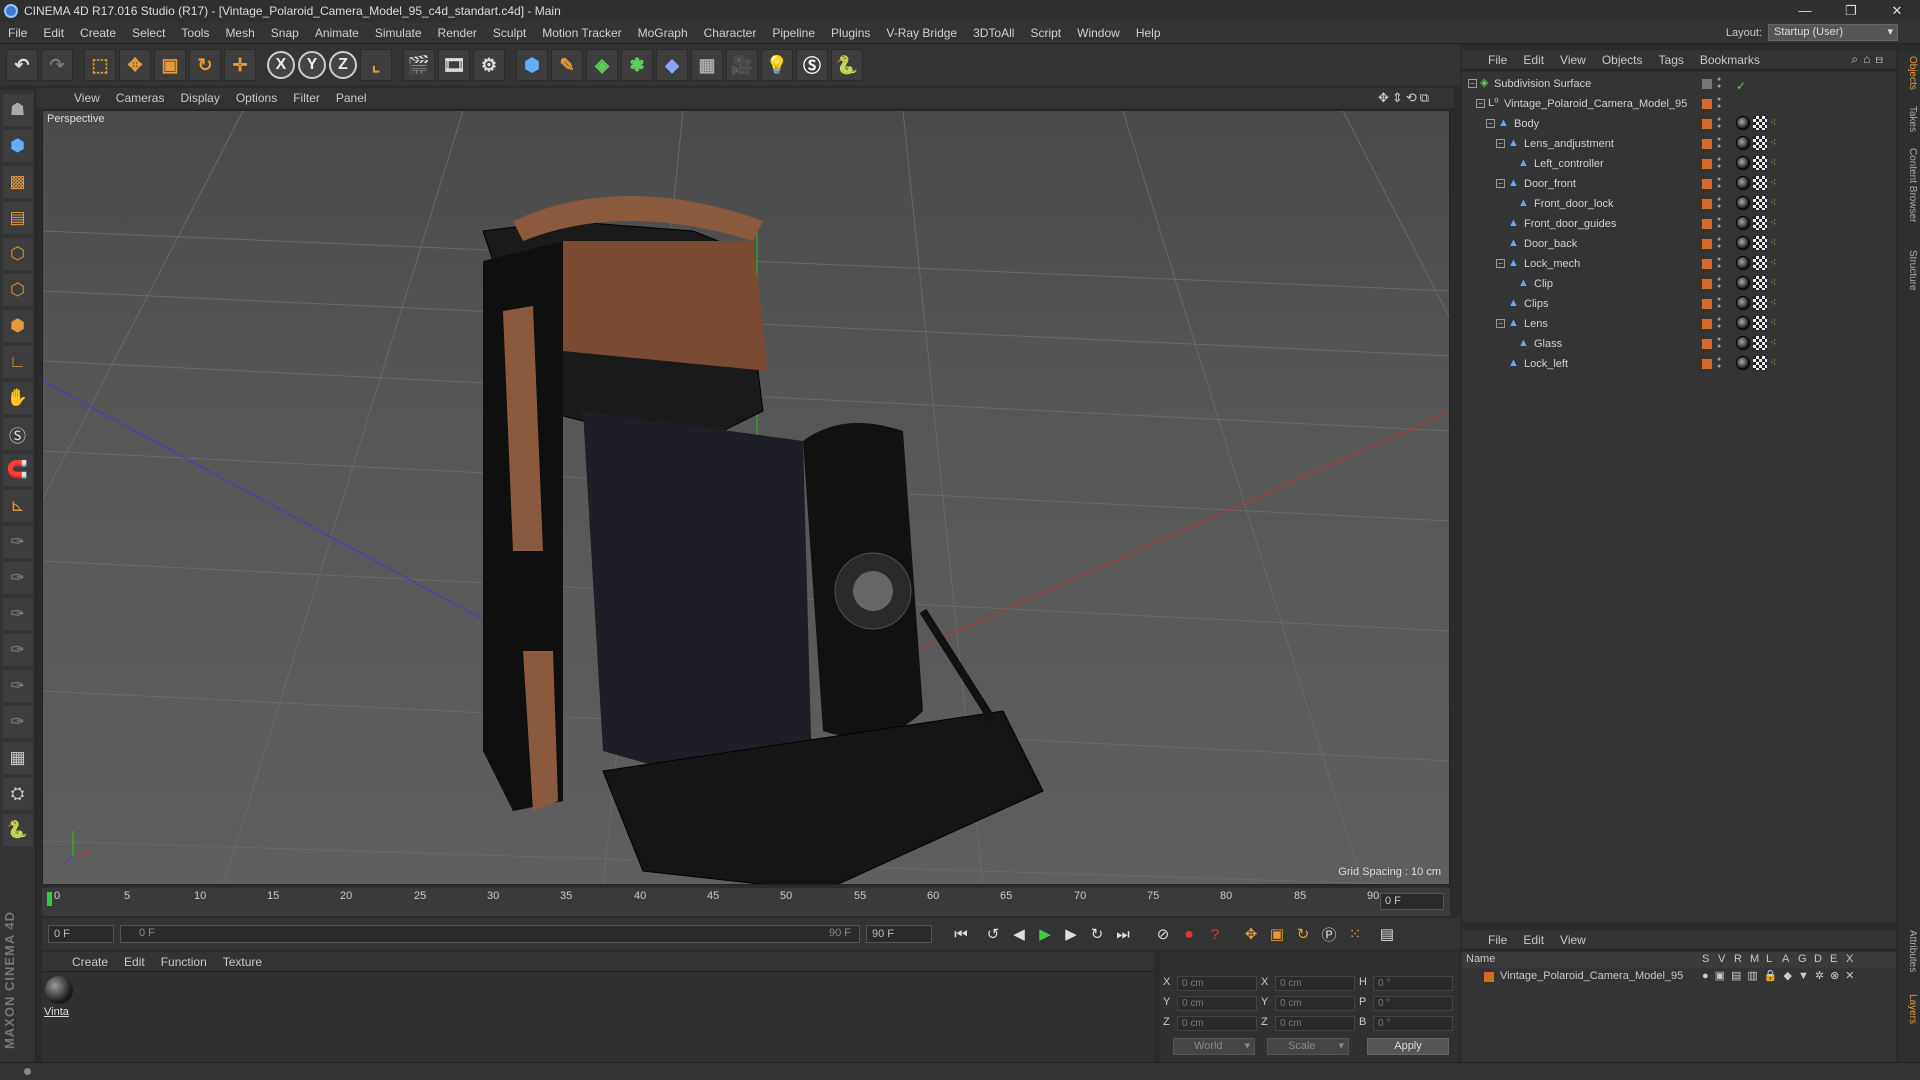  Describe the element at coordinates (847, 65) in the screenshot. I see `python-icon: 🐍` at that location.